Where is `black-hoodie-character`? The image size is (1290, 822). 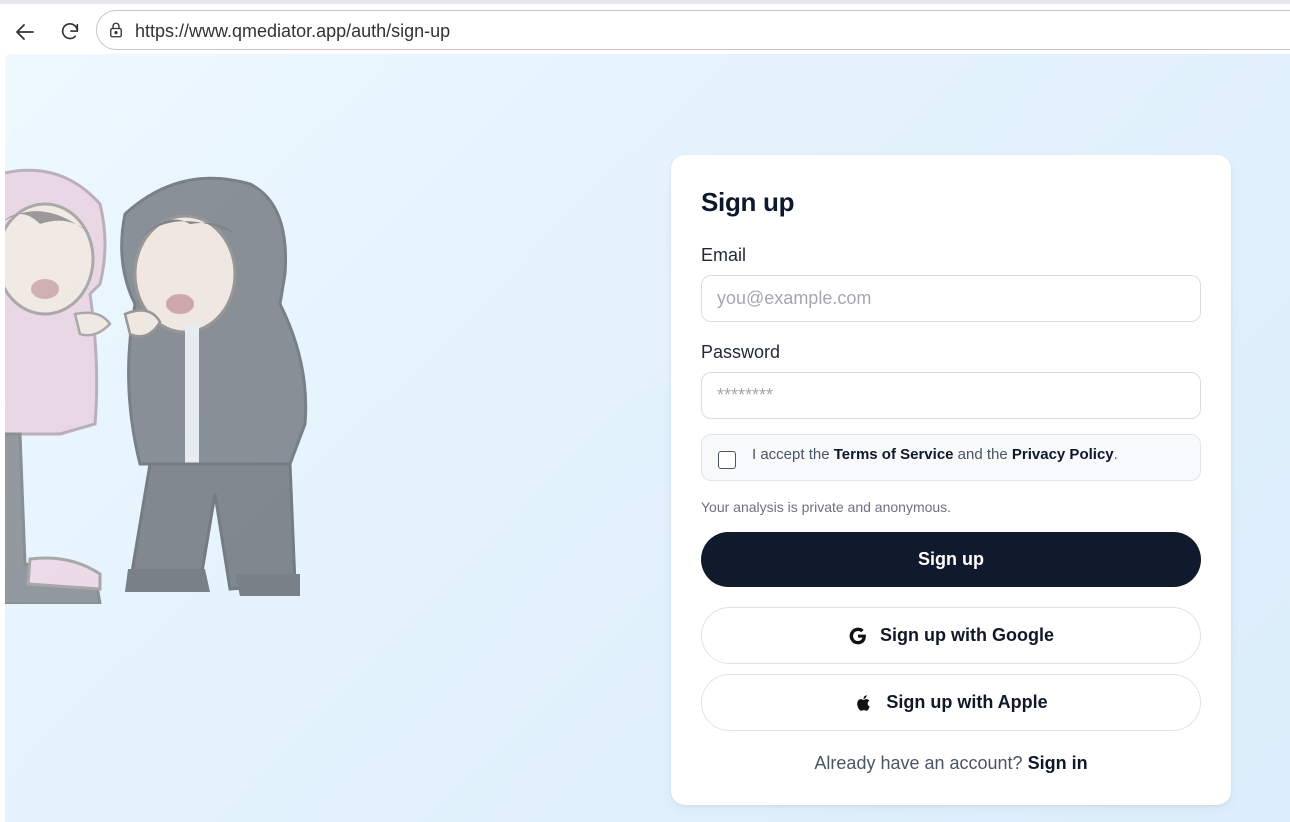
black-hoodie-character is located at coordinates (214, 386).